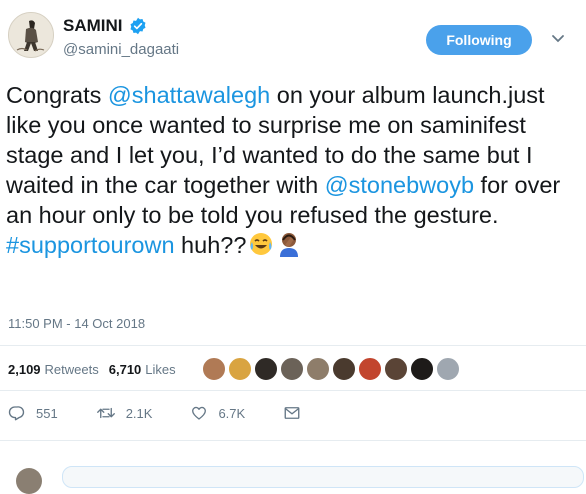 This screenshot has height=494, width=586. Describe the element at coordinates (47, 413) in the screenshot. I see `reply-count: 551` at that location.